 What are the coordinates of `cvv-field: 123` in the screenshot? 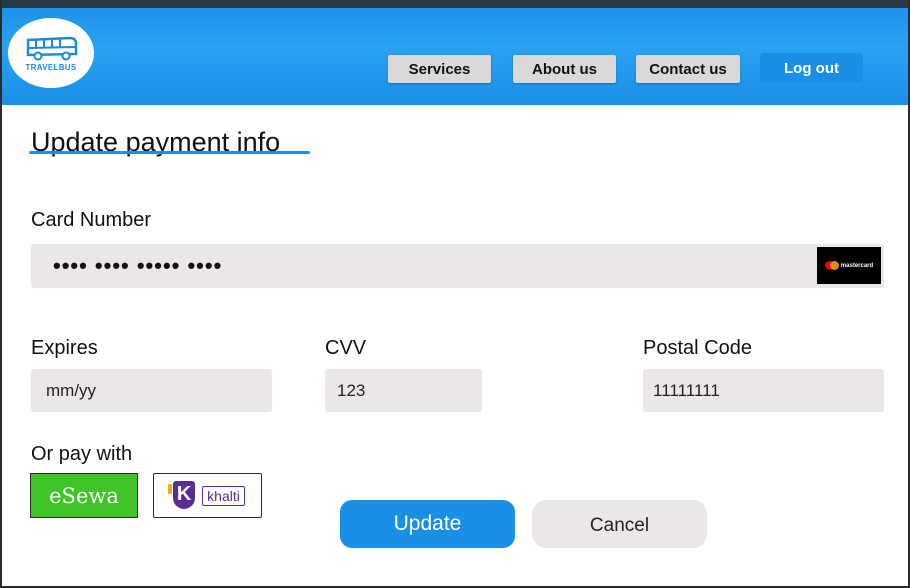 It's located at (403, 390).